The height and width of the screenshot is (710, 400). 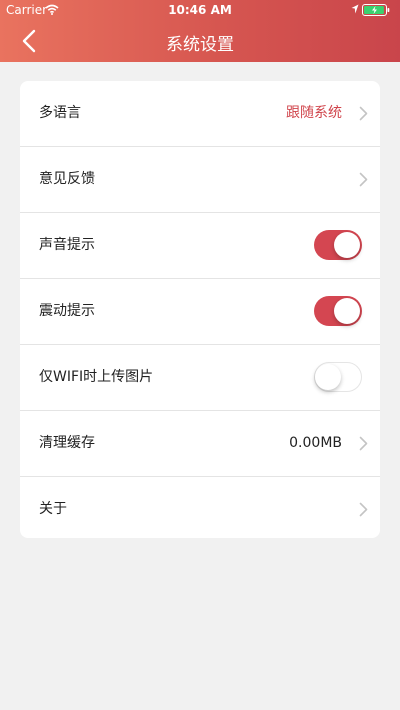 I want to click on row-label: 仅WIFI时上传图片, so click(x=96, y=377).